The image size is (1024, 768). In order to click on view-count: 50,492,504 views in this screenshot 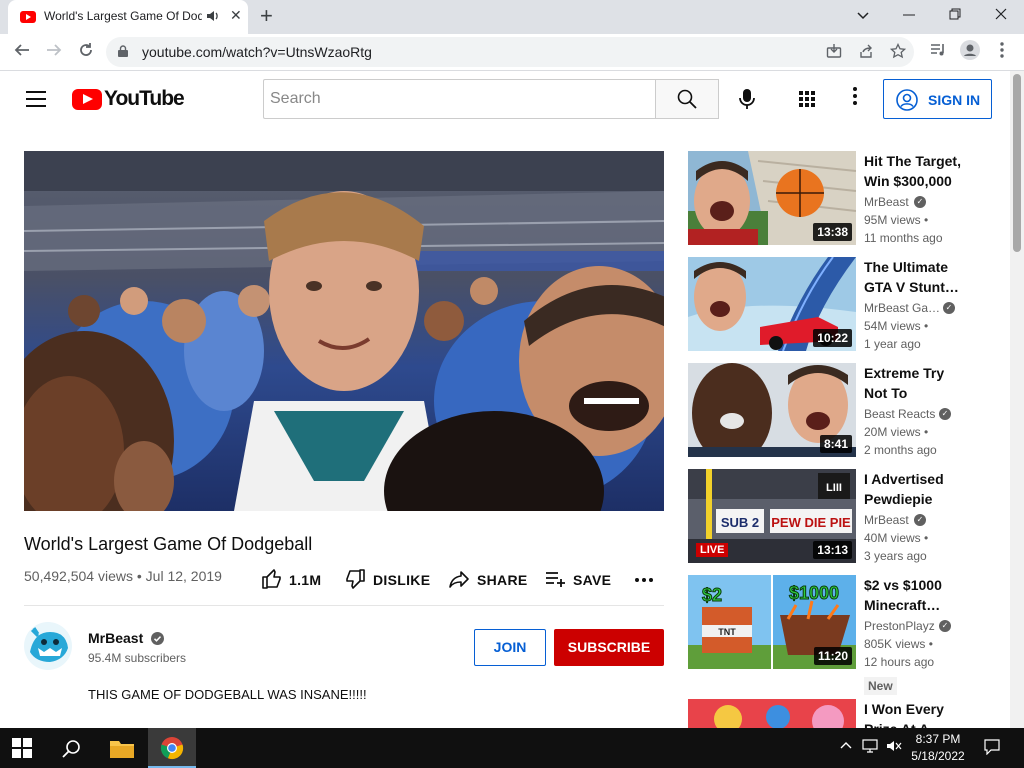, I will do `click(78, 576)`.